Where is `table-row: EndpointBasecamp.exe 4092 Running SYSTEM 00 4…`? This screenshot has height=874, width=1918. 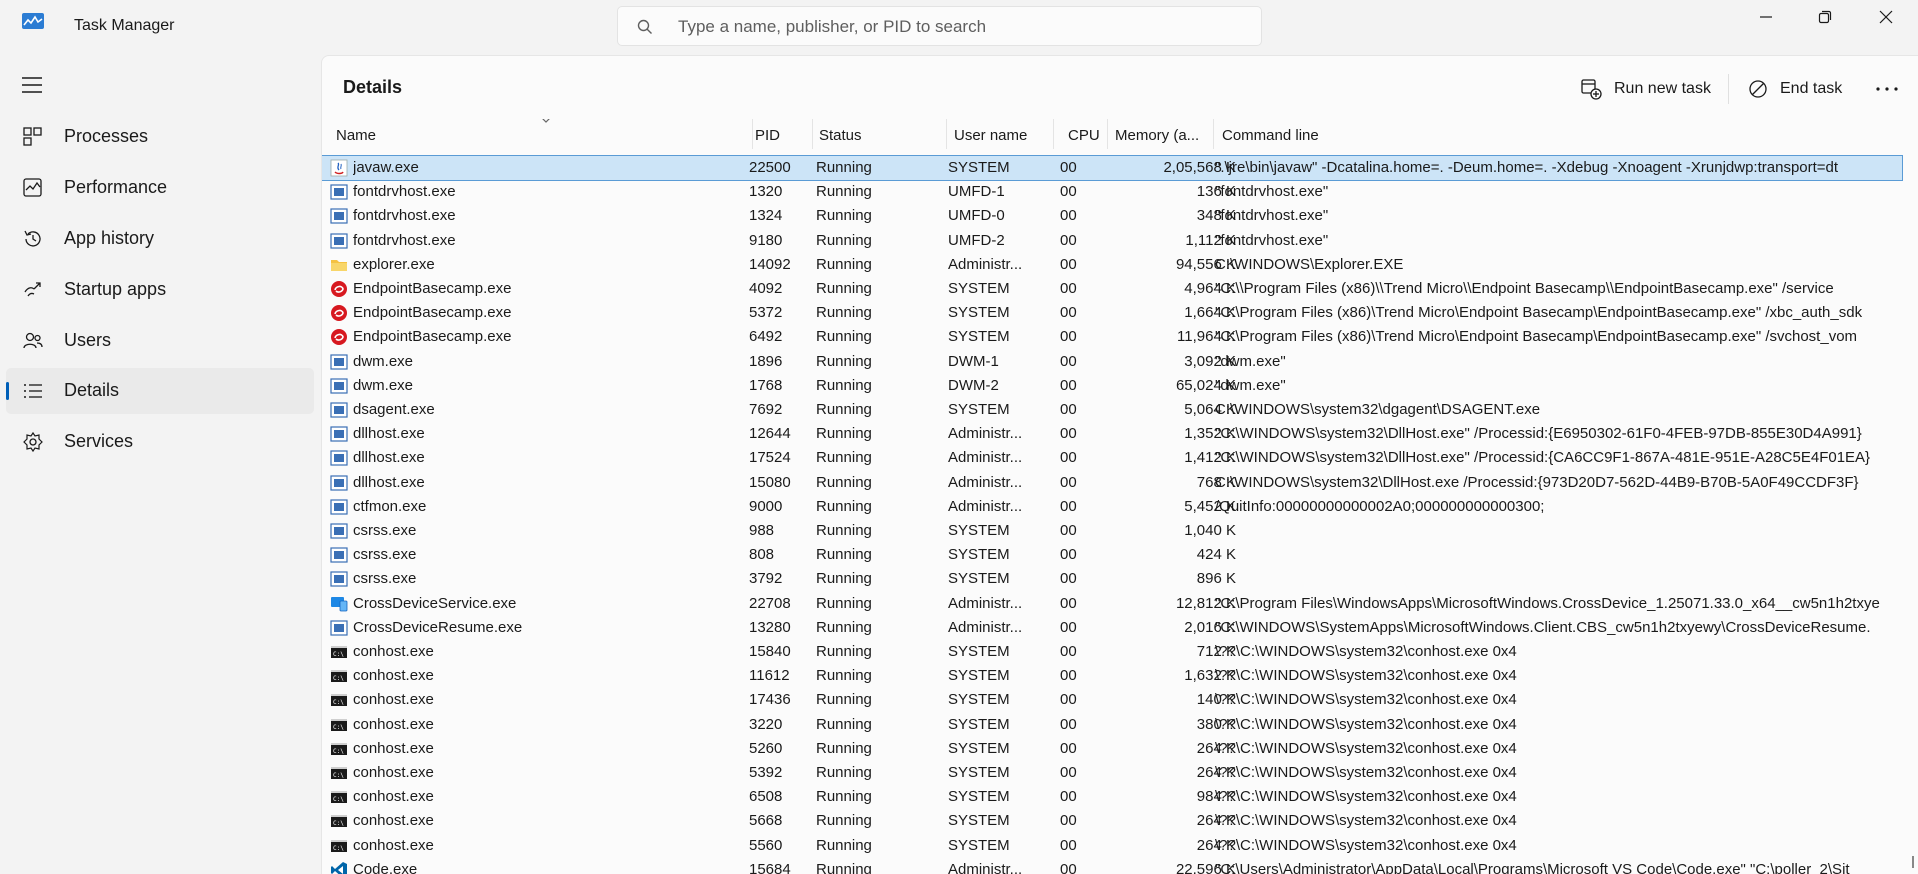
table-row: EndpointBasecamp.exe 4092 Running SYSTEM 00 4… is located at coordinates (1112, 289).